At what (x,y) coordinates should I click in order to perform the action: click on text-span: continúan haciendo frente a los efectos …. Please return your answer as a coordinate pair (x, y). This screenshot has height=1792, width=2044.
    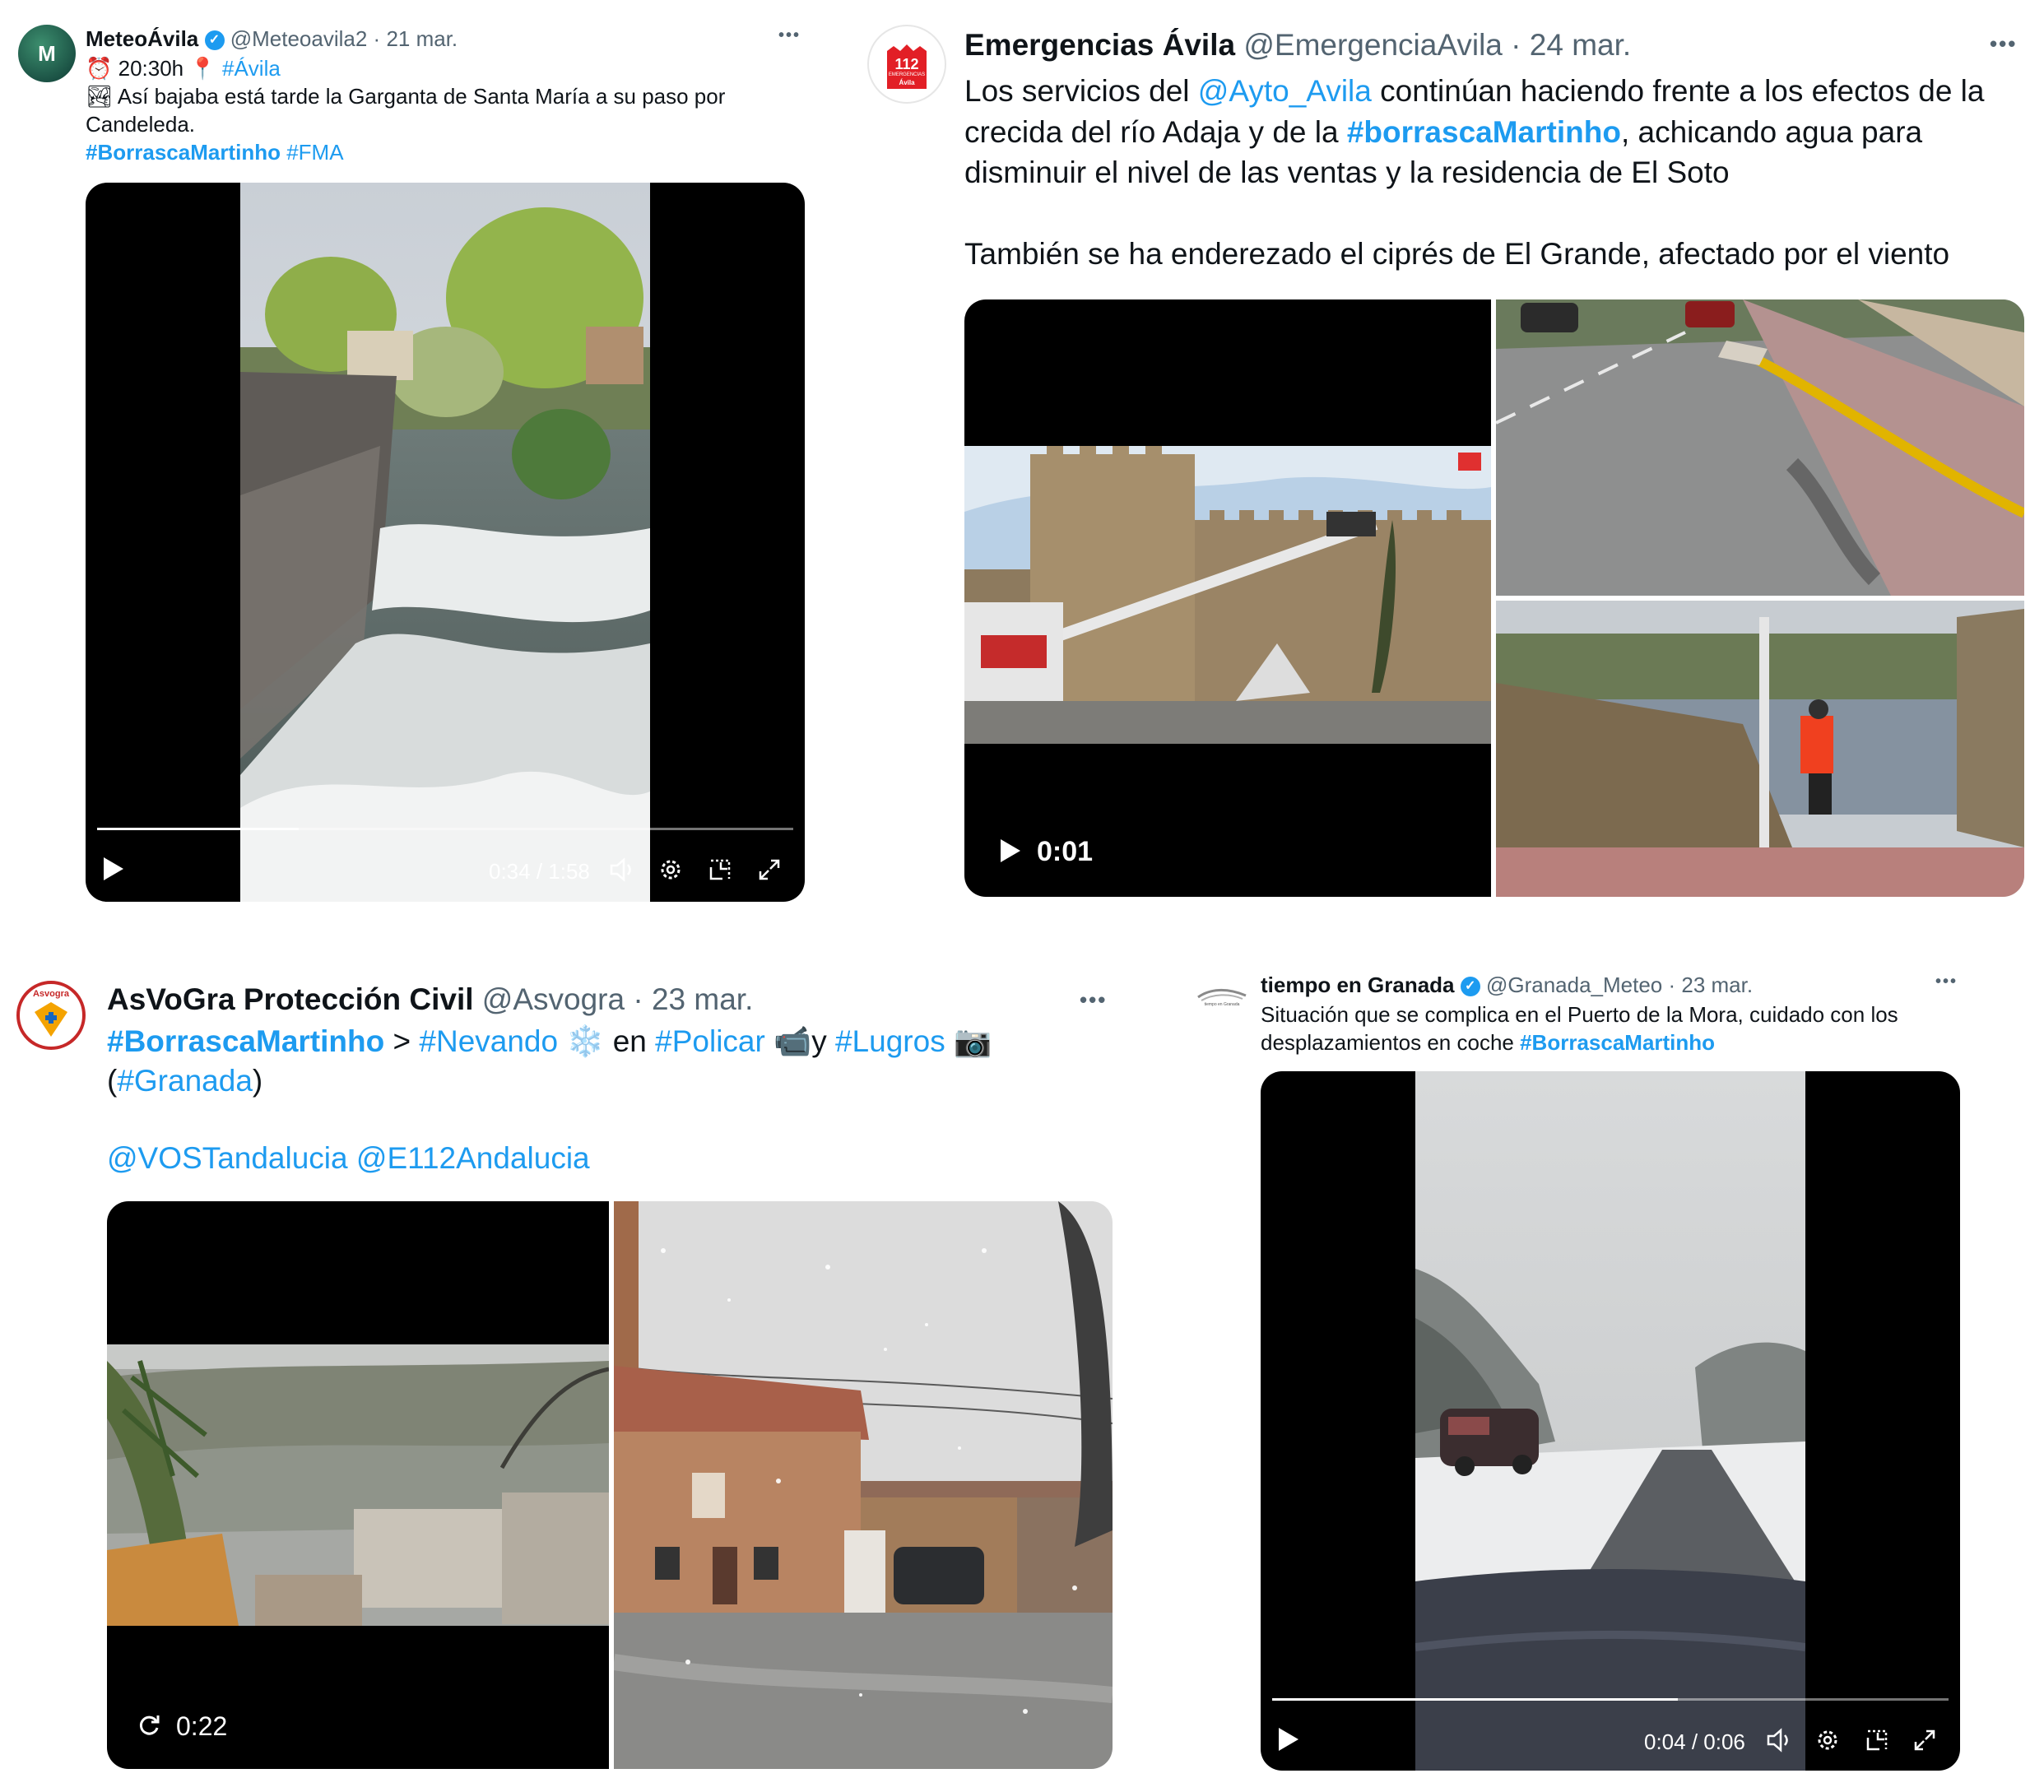
    Looking at the image, I should click on (1678, 91).